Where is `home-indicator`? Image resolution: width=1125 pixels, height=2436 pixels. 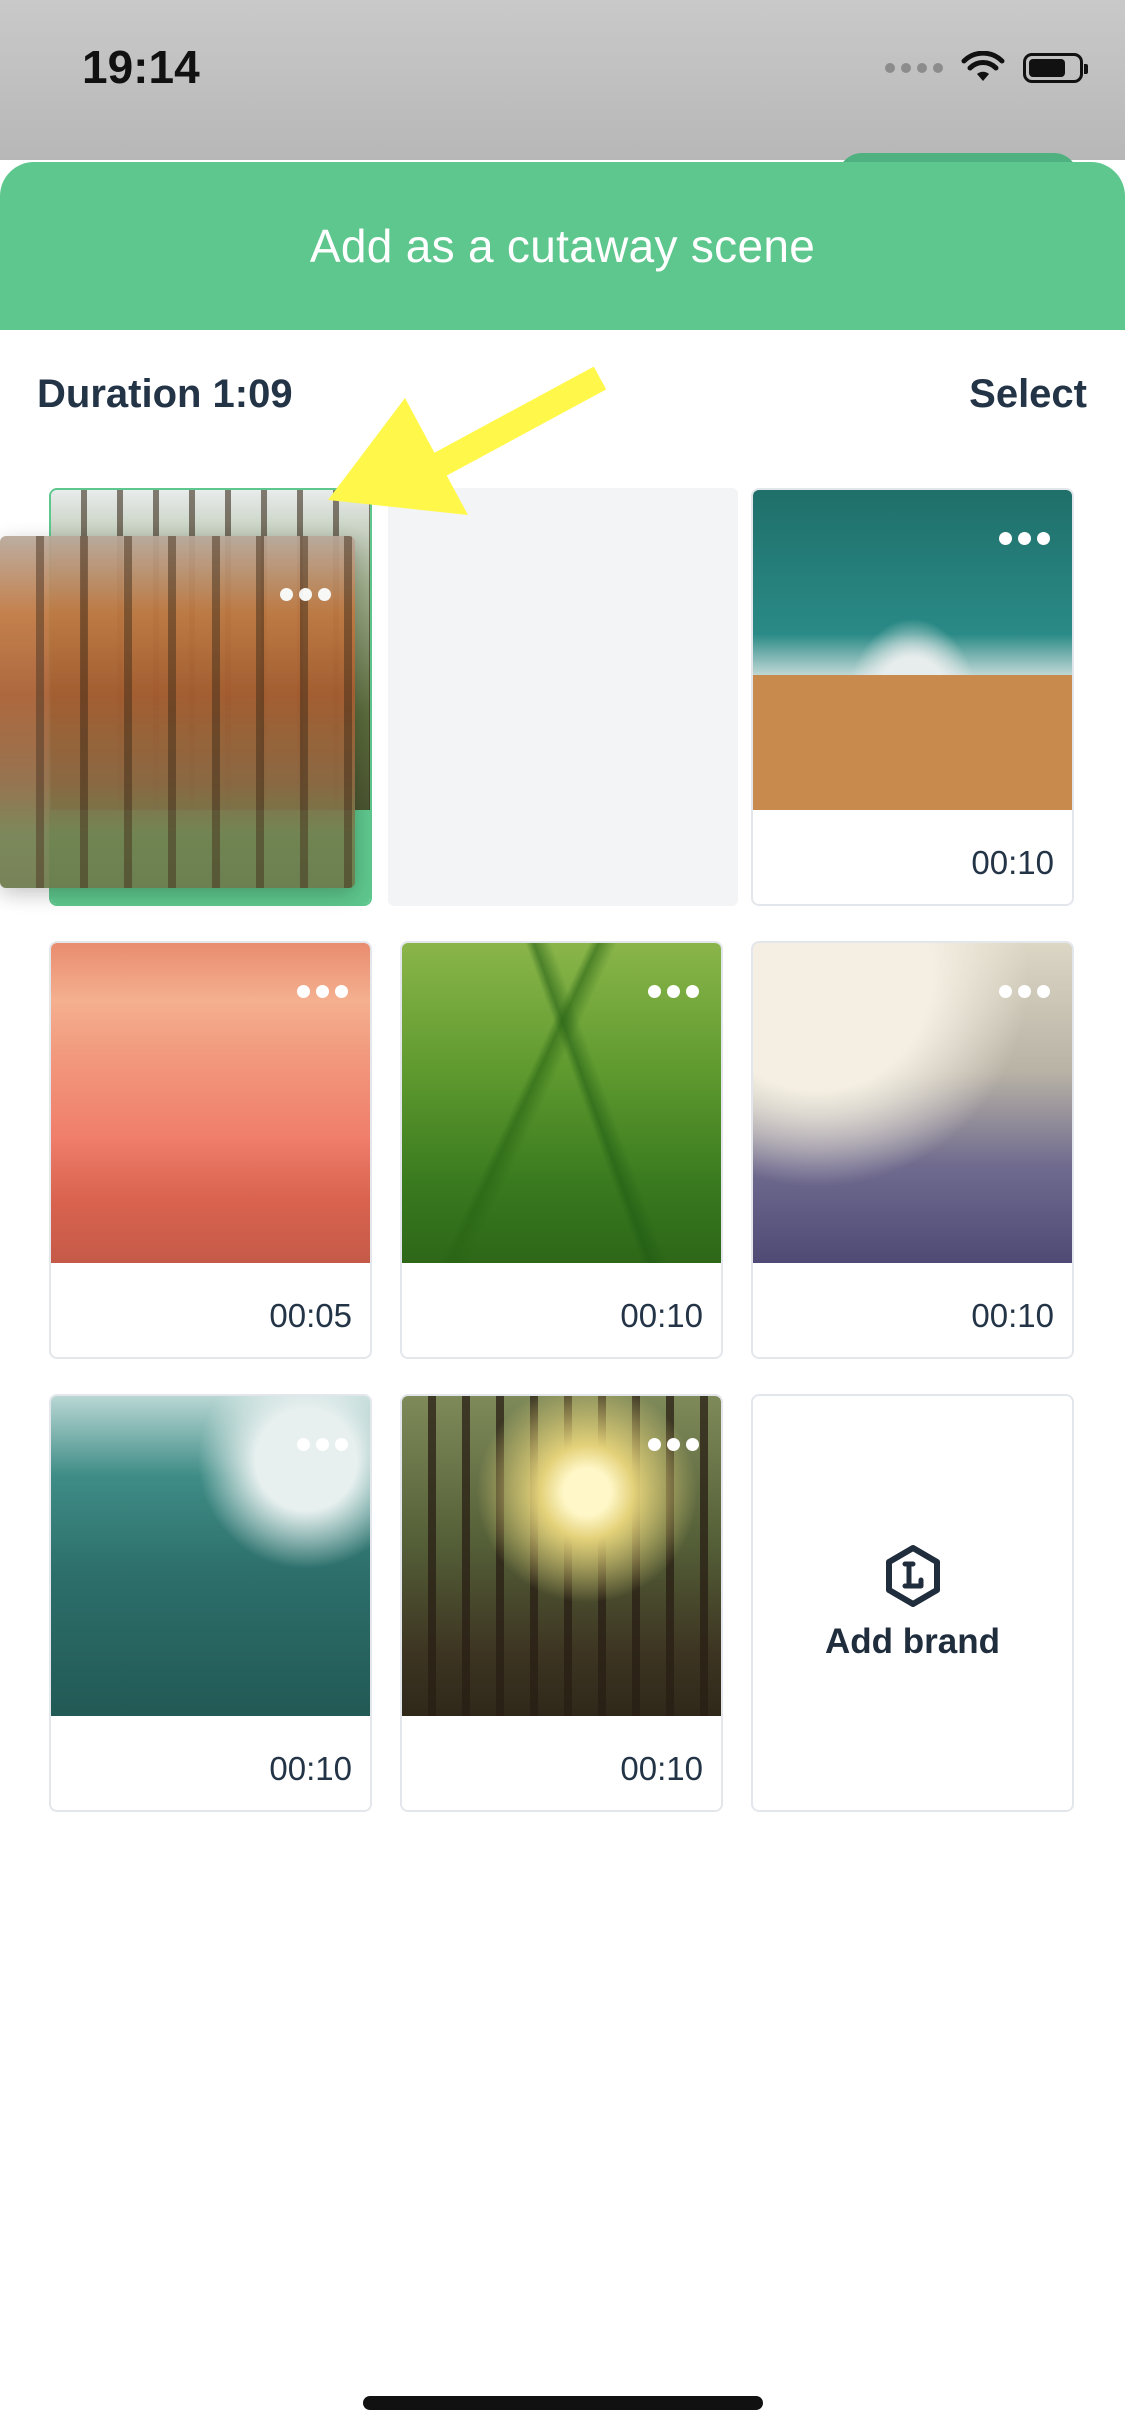 home-indicator is located at coordinates (563, 2403).